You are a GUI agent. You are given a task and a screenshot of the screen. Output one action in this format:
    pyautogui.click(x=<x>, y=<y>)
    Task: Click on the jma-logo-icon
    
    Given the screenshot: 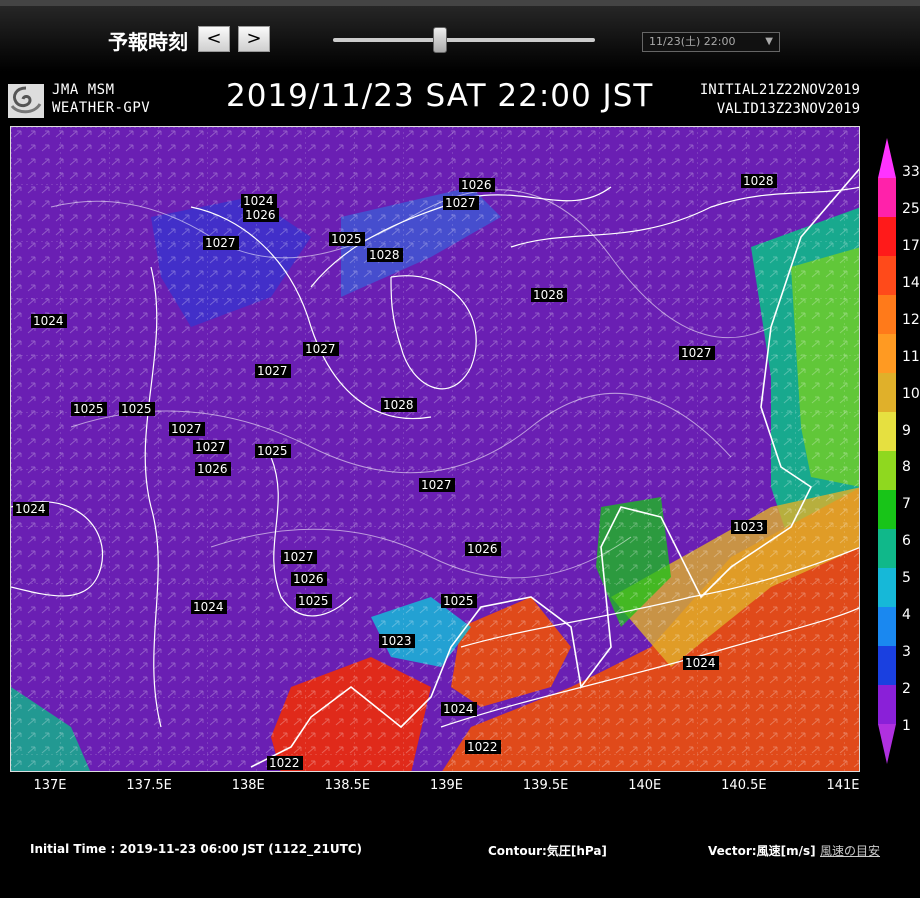 What is the action you would take?
    pyautogui.click(x=26, y=101)
    